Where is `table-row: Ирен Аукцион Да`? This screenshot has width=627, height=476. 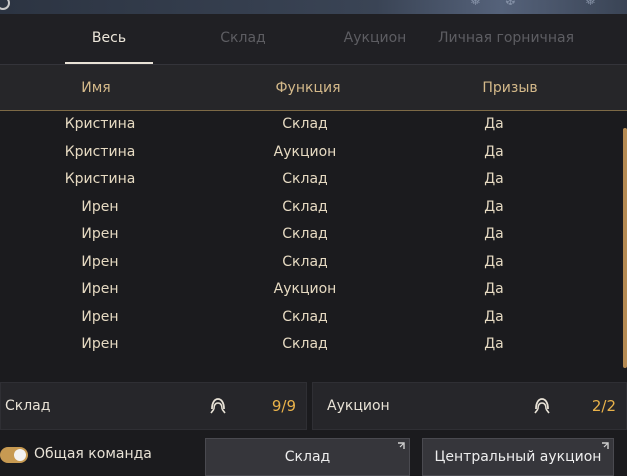
table-row: Ирен Аукцион Да is located at coordinates (313, 291).